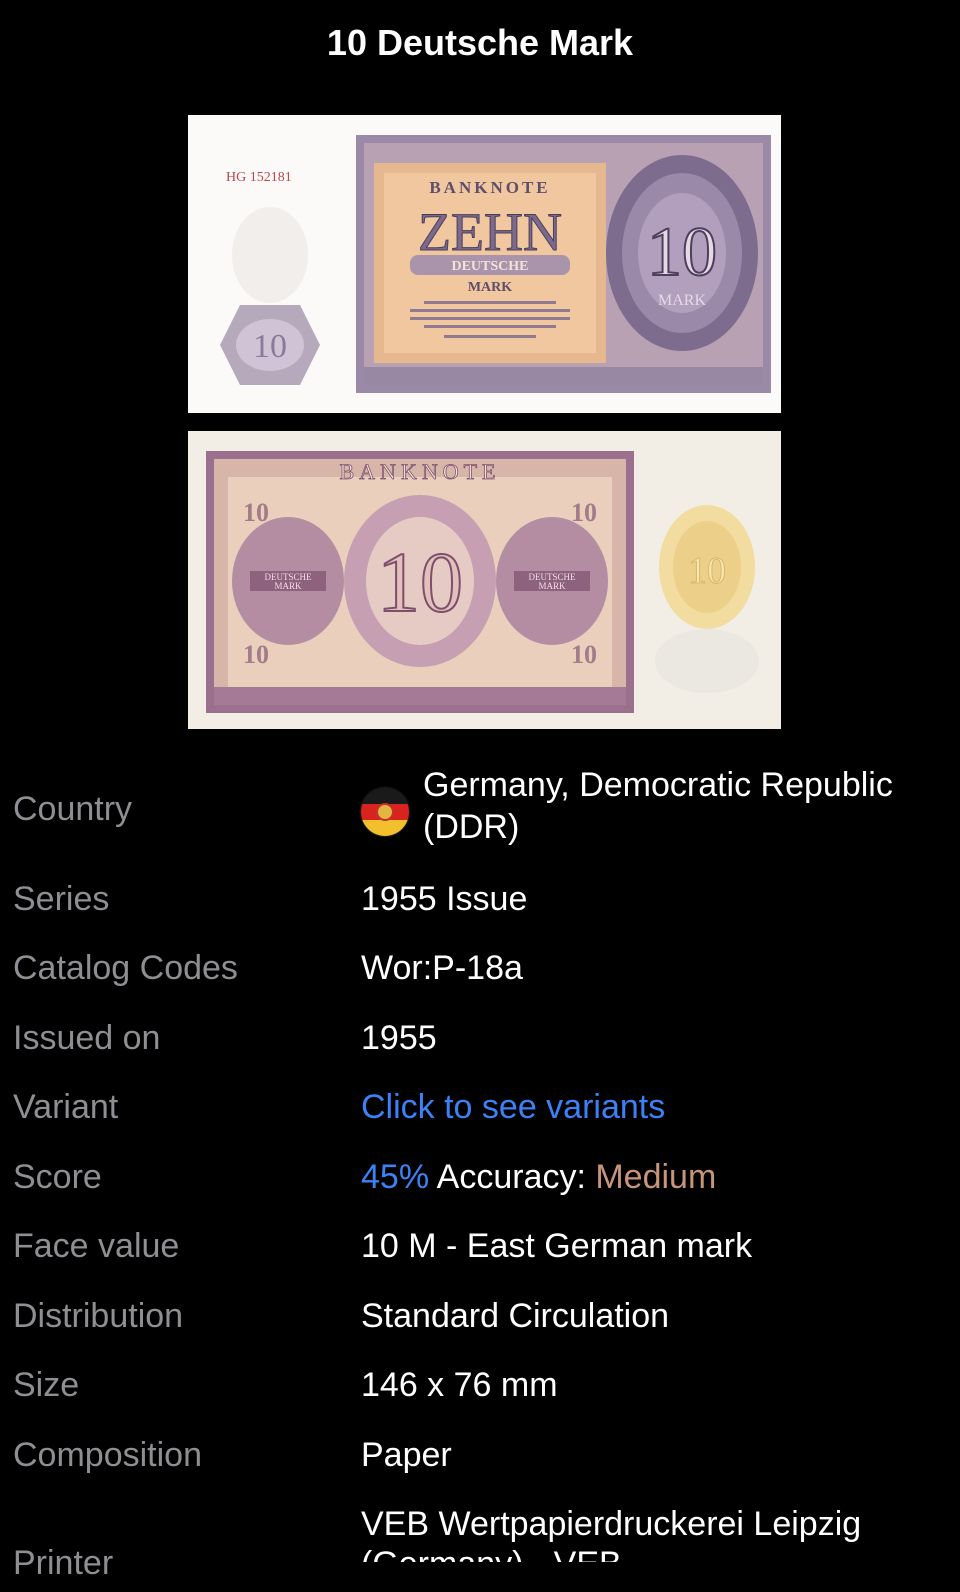 The image size is (960, 1592). I want to click on front-mark-word: MARK, so click(490, 287).